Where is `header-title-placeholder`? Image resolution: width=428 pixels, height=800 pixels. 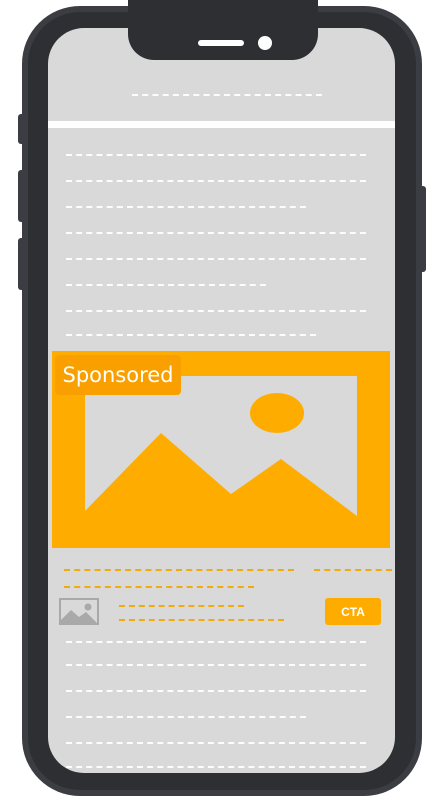 header-title-placeholder is located at coordinates (227, 95).